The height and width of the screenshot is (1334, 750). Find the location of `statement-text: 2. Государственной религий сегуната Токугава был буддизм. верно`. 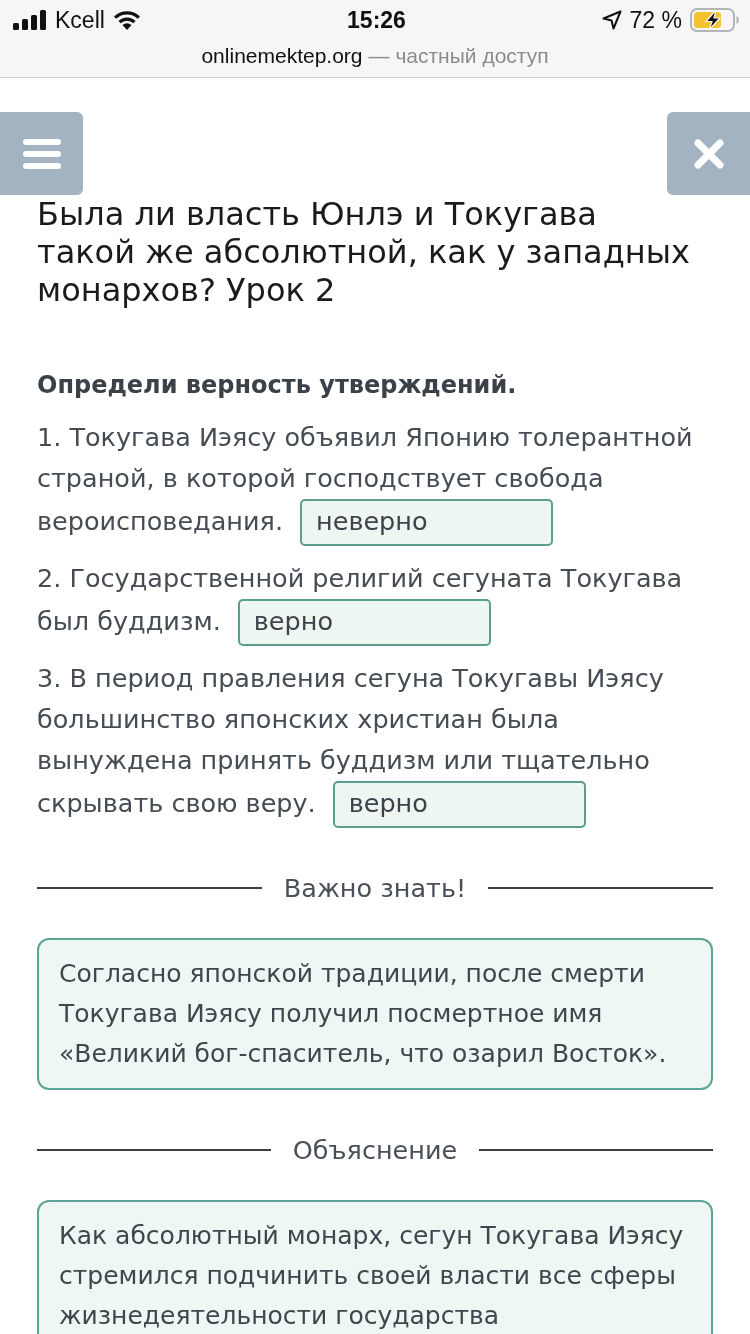

statement-text: 2. Государственной религий сегуната Токугава был буддизм. верно is located at coordinates (375, 602).